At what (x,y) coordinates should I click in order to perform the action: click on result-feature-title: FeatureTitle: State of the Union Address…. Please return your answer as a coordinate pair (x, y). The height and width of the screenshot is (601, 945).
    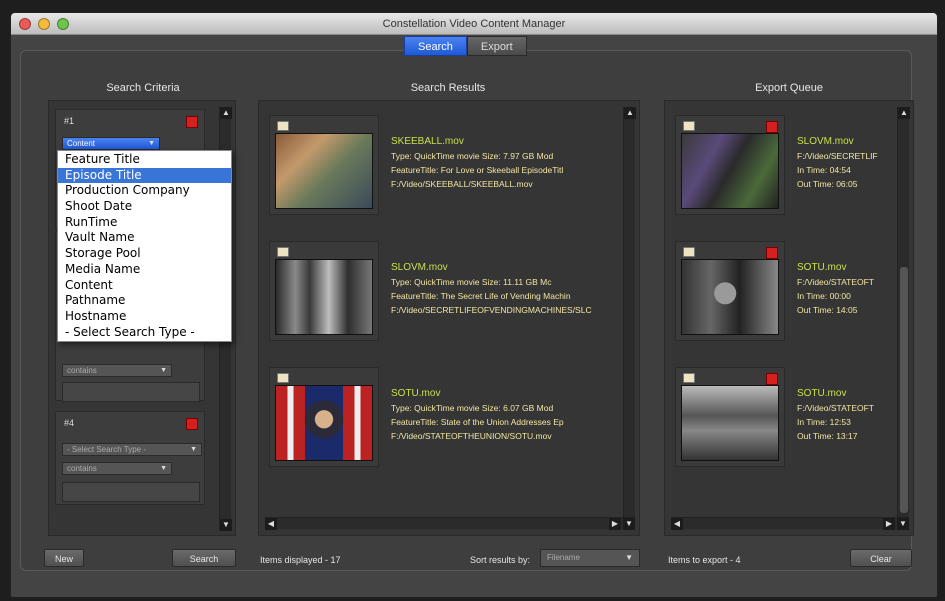
    Looking at the image, I should click on (477, 422).